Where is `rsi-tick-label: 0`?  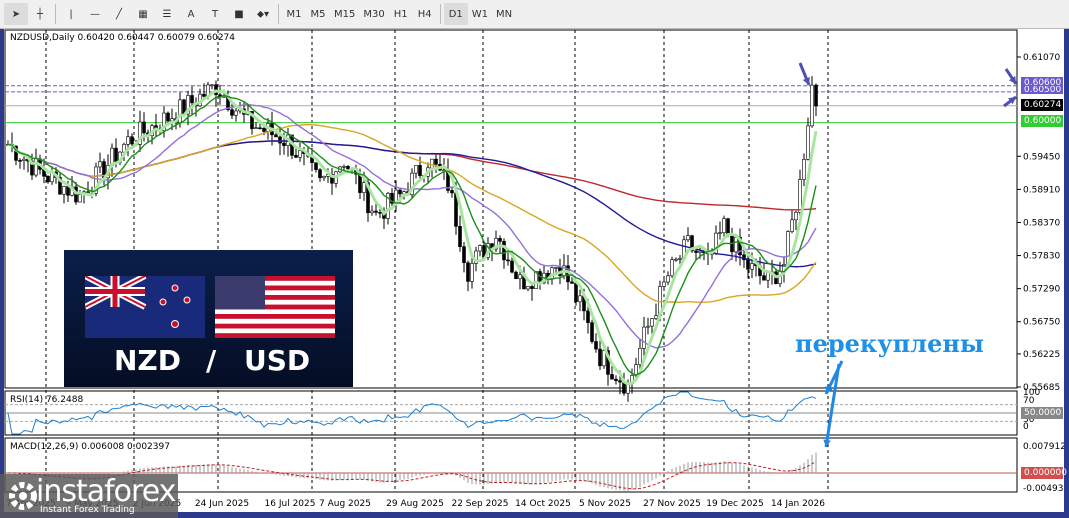
rsi-tick-label: 0 is located at coordinates (1026, 427).